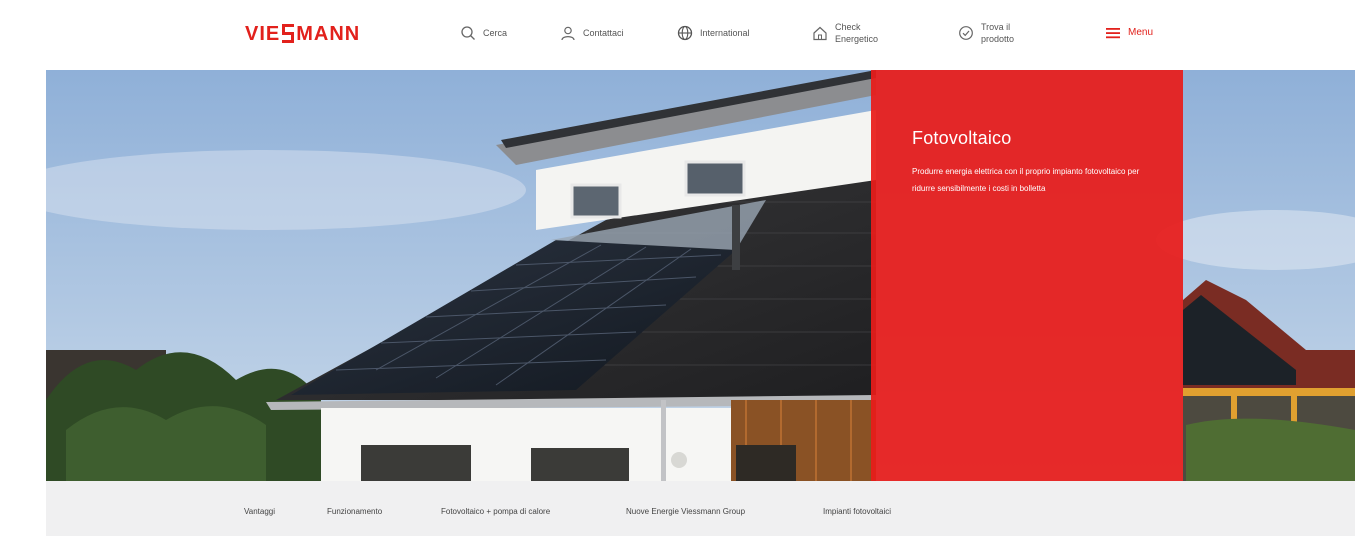  What do you see at coordinates (685, 511) in the screenshot?
I see `subnav-nuove-energie: Nuove Energie Viessmann Group` at bounding box center [685, 511].